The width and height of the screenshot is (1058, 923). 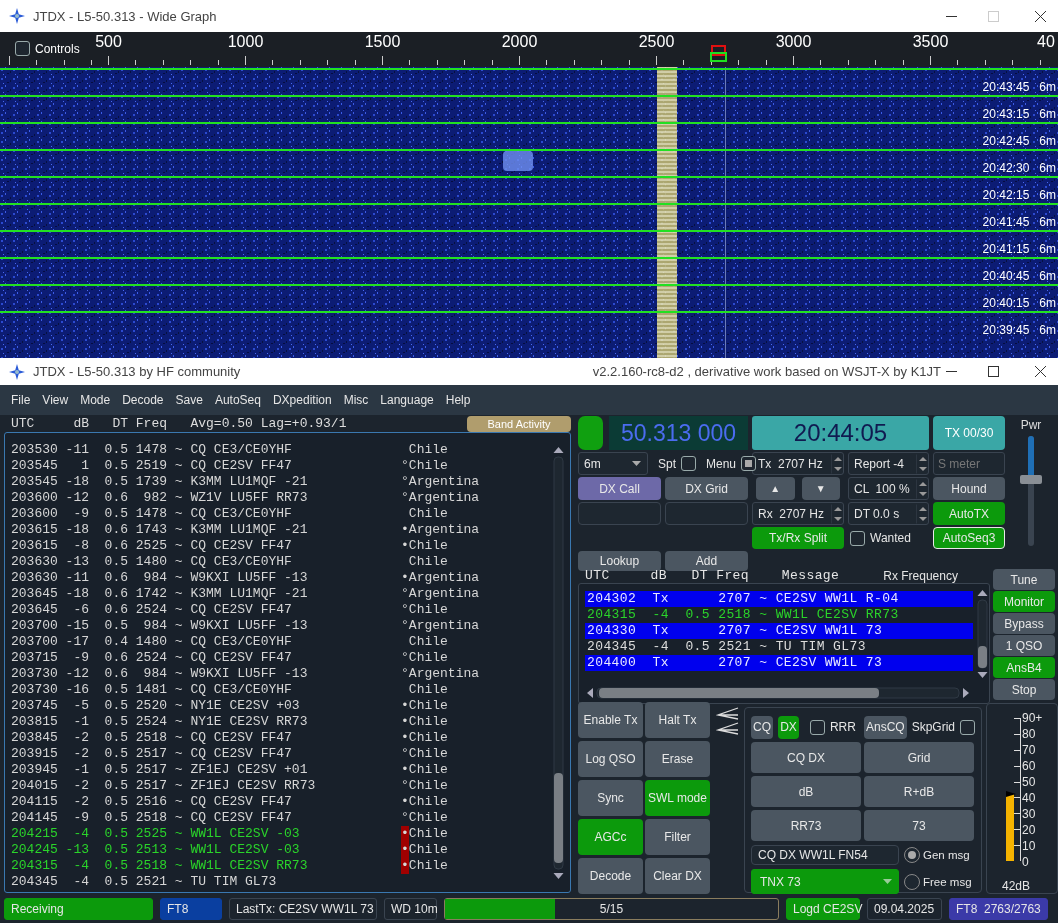 I want to click on generated-message-field: CQ DX WW1L FN54, so click(x=825, y=855).